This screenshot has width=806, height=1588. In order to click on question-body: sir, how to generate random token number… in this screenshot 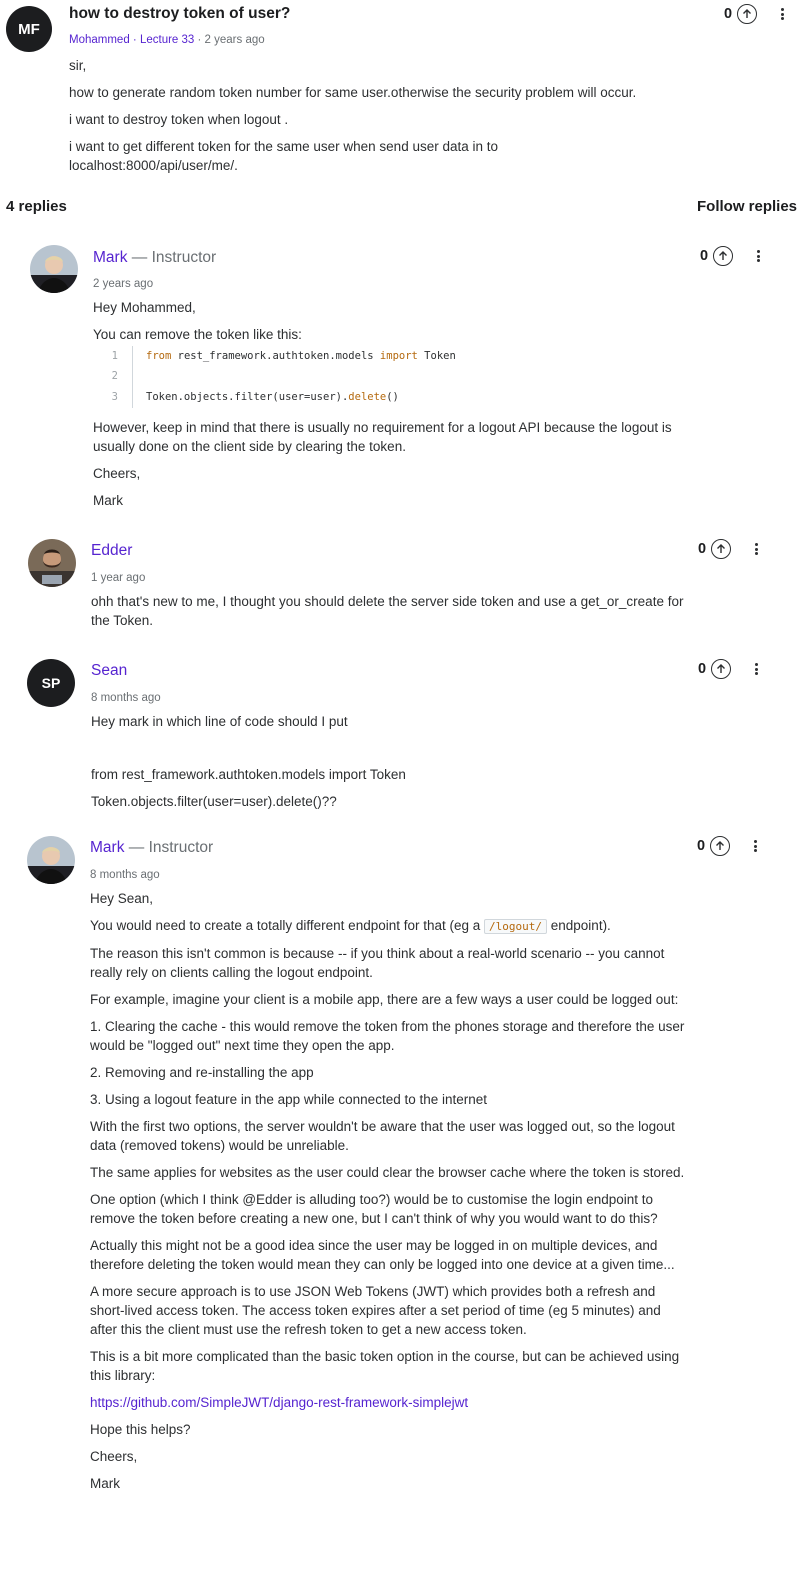, I will do `click(374, 119)`.